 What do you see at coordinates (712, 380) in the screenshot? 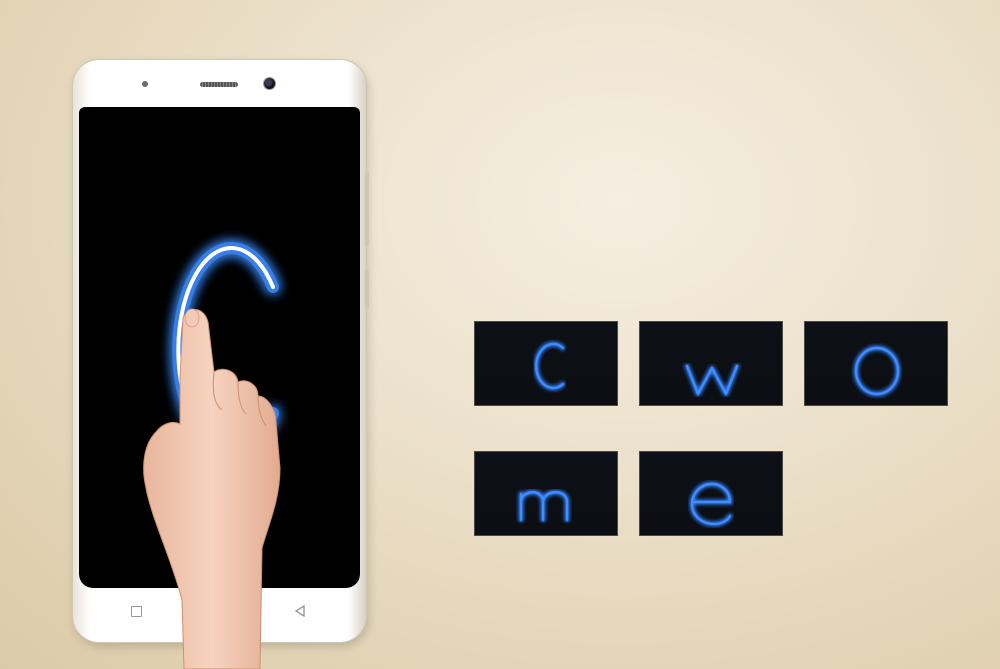
I see `letter-w-glyph` at bounding box center [712, 380].